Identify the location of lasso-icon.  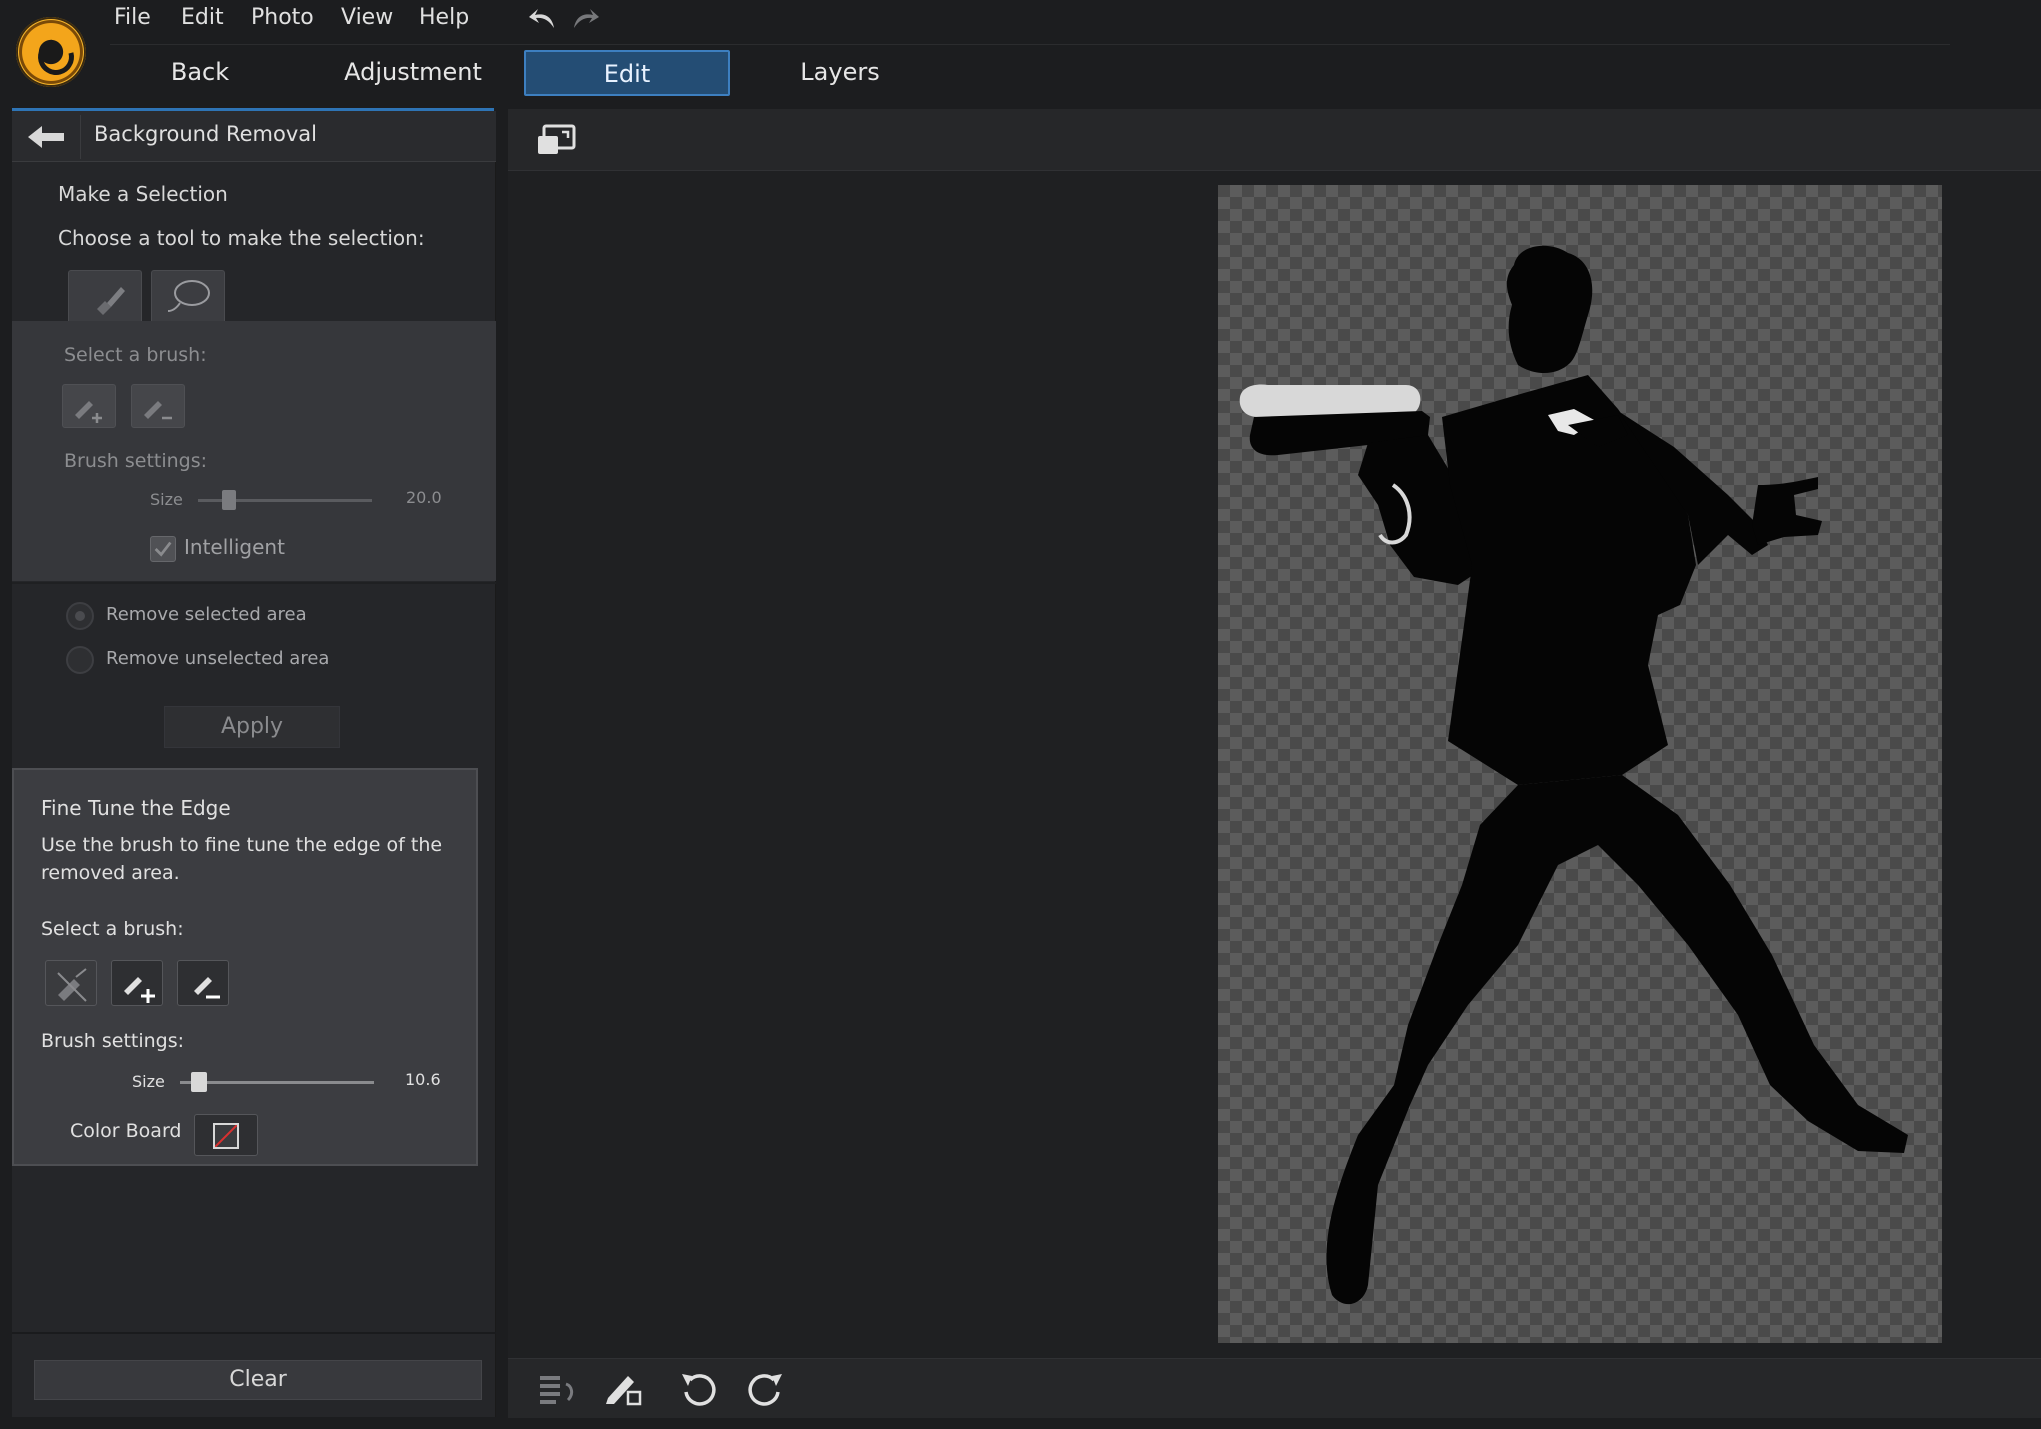
(188, 296).